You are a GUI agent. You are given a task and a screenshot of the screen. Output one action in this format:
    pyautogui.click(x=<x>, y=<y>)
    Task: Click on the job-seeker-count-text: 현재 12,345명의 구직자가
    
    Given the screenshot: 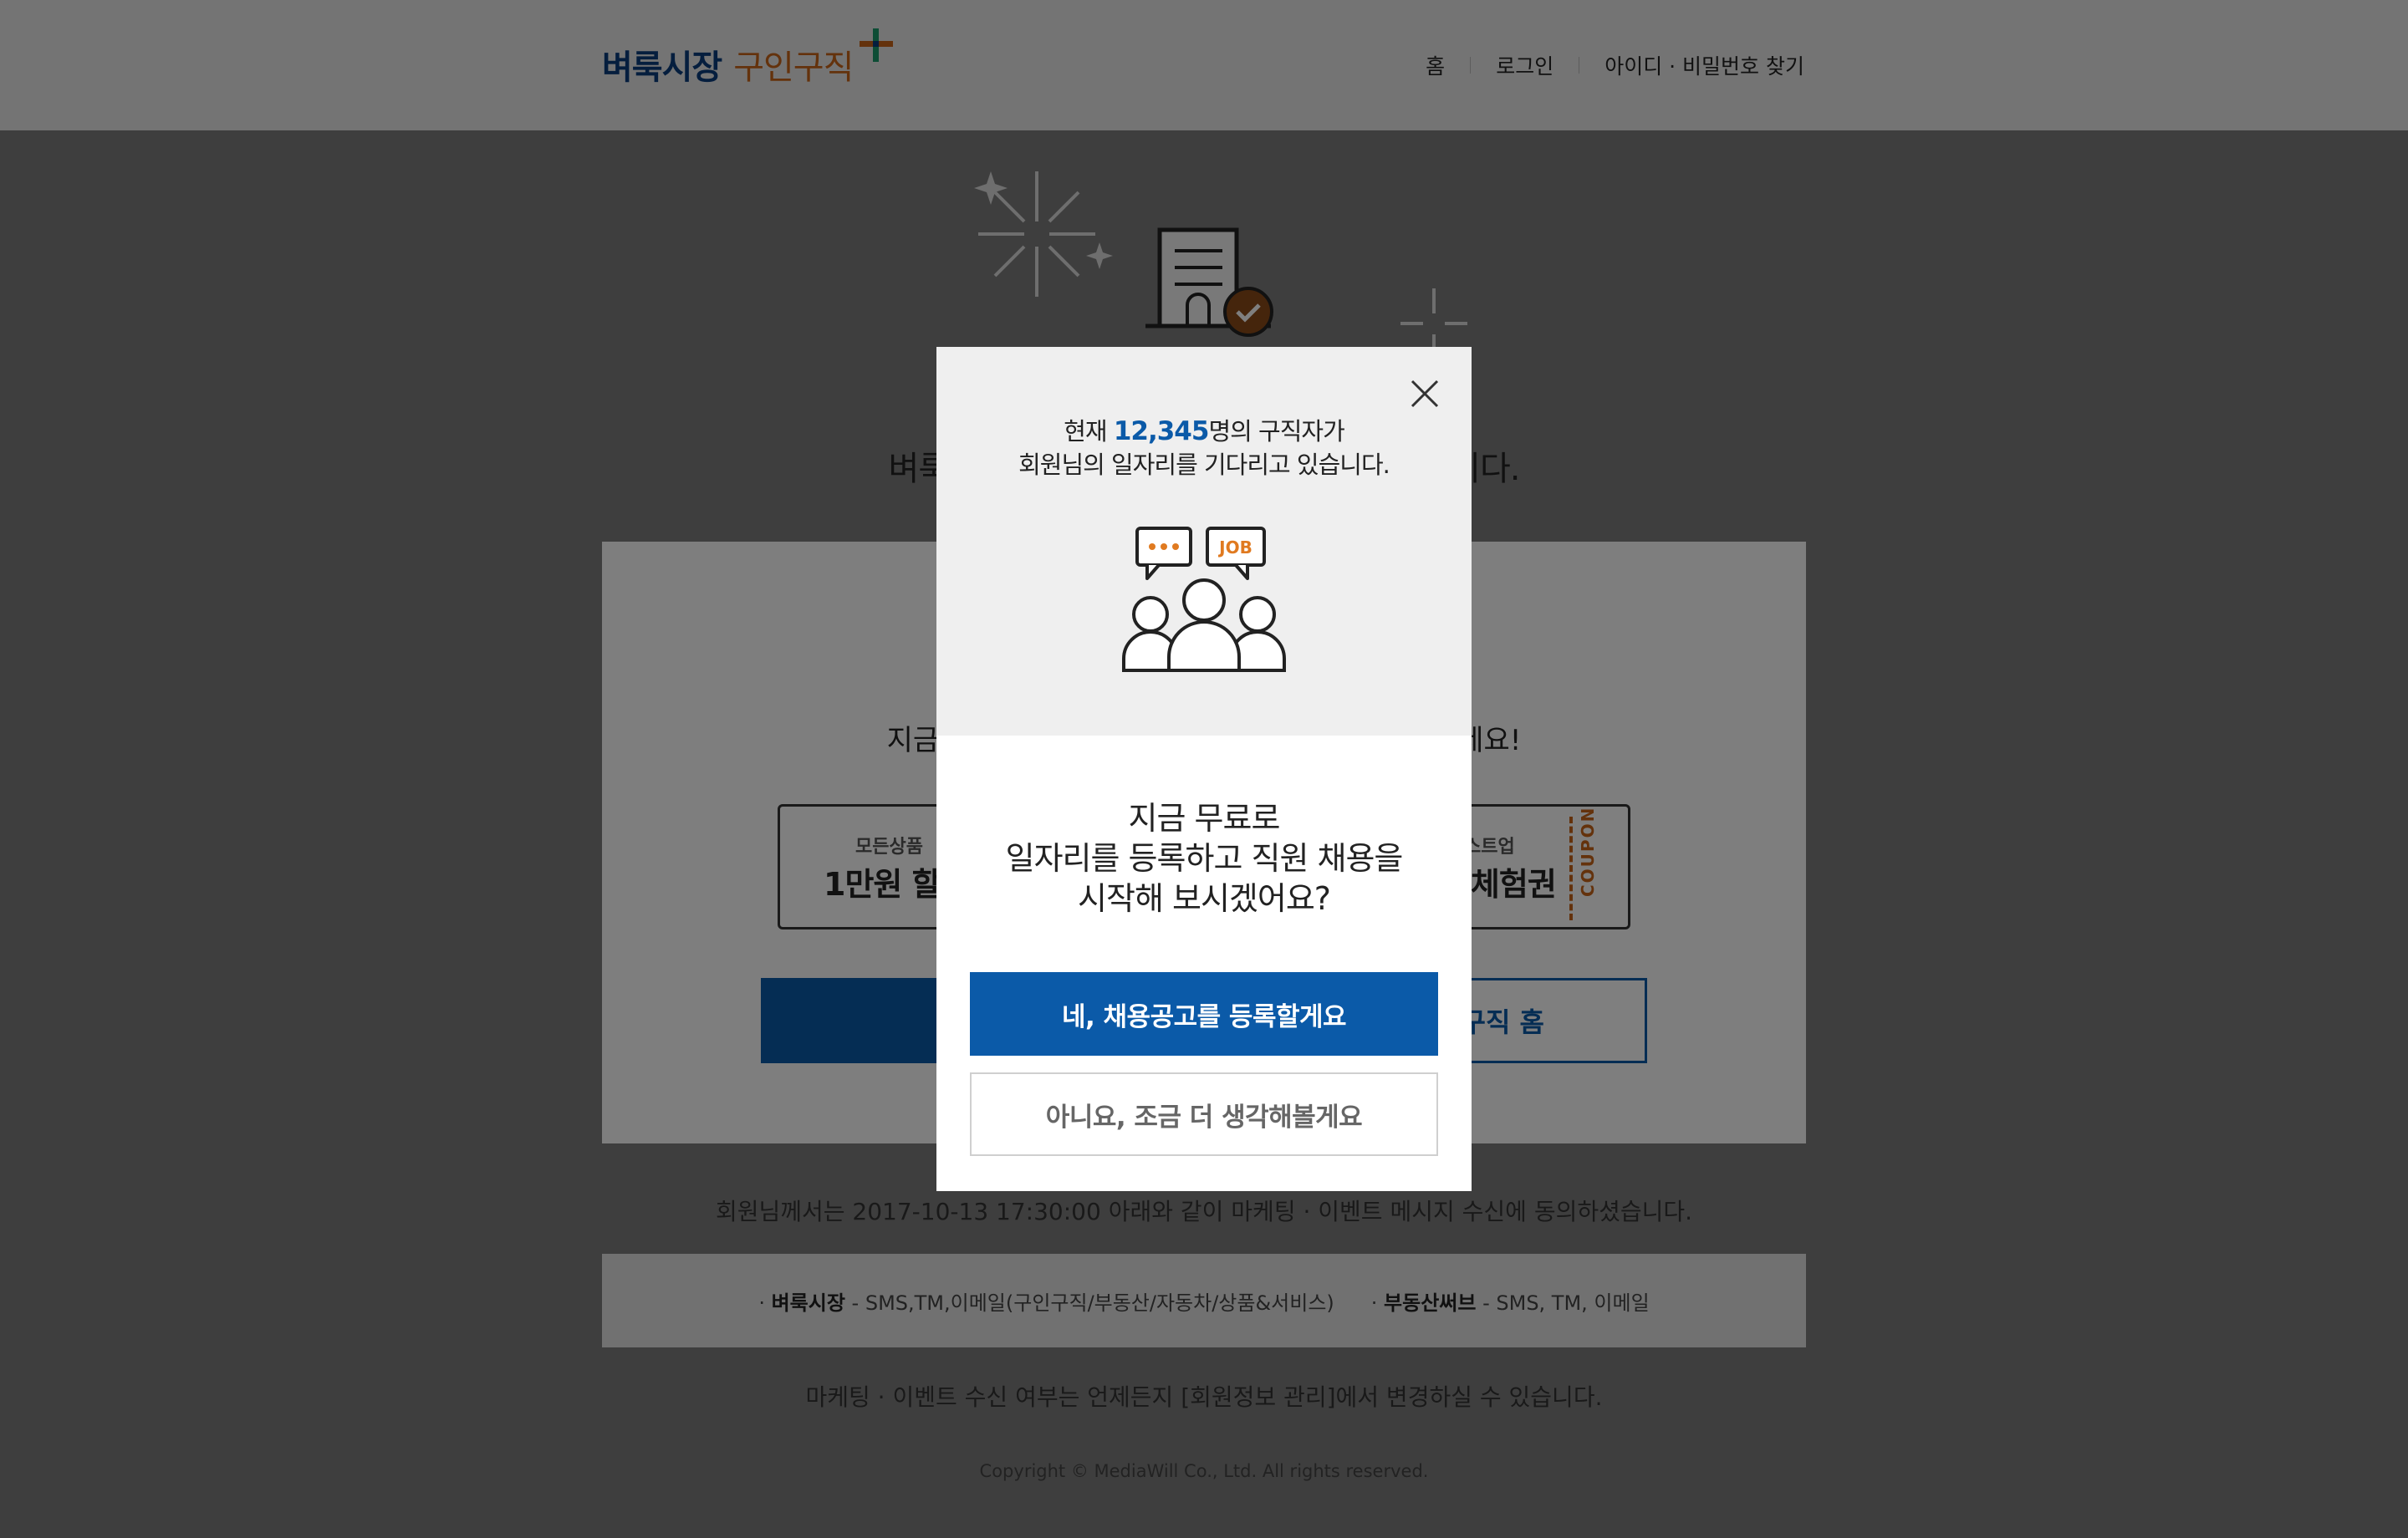 What is the action you would take?
    pyautogui.click(x=1205, y=431)
    